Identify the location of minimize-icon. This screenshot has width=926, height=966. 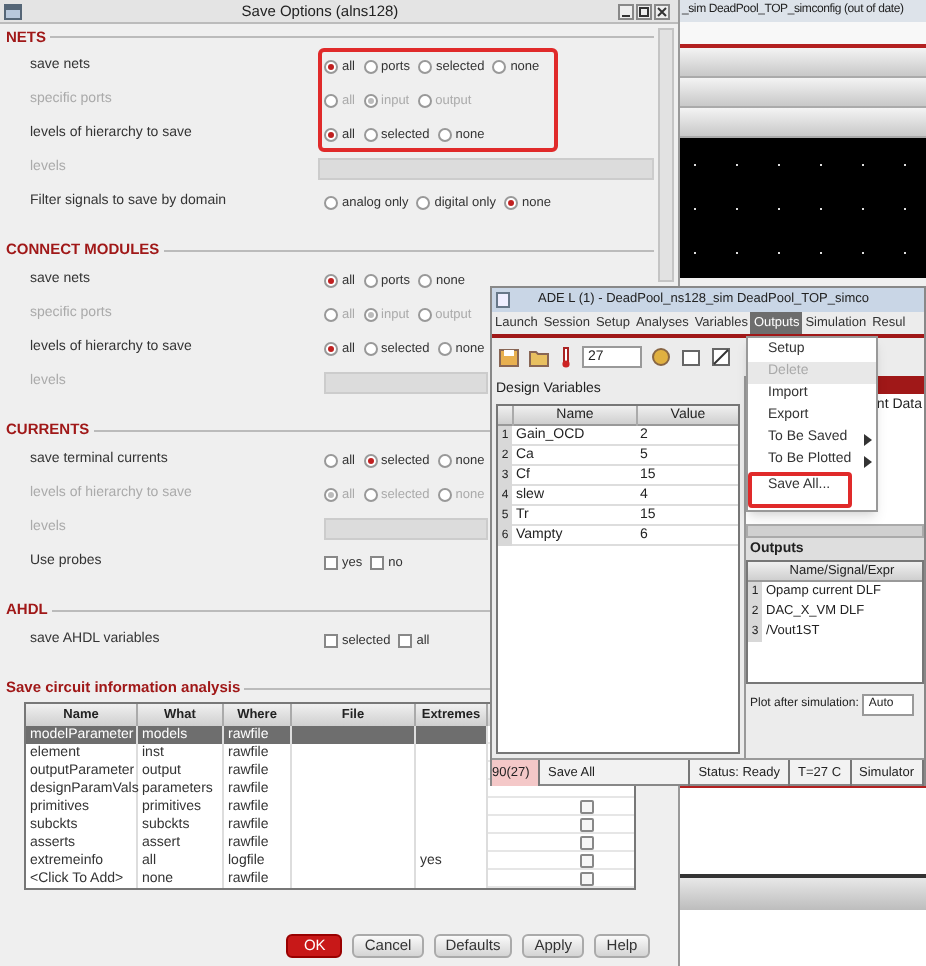
(626, 11).